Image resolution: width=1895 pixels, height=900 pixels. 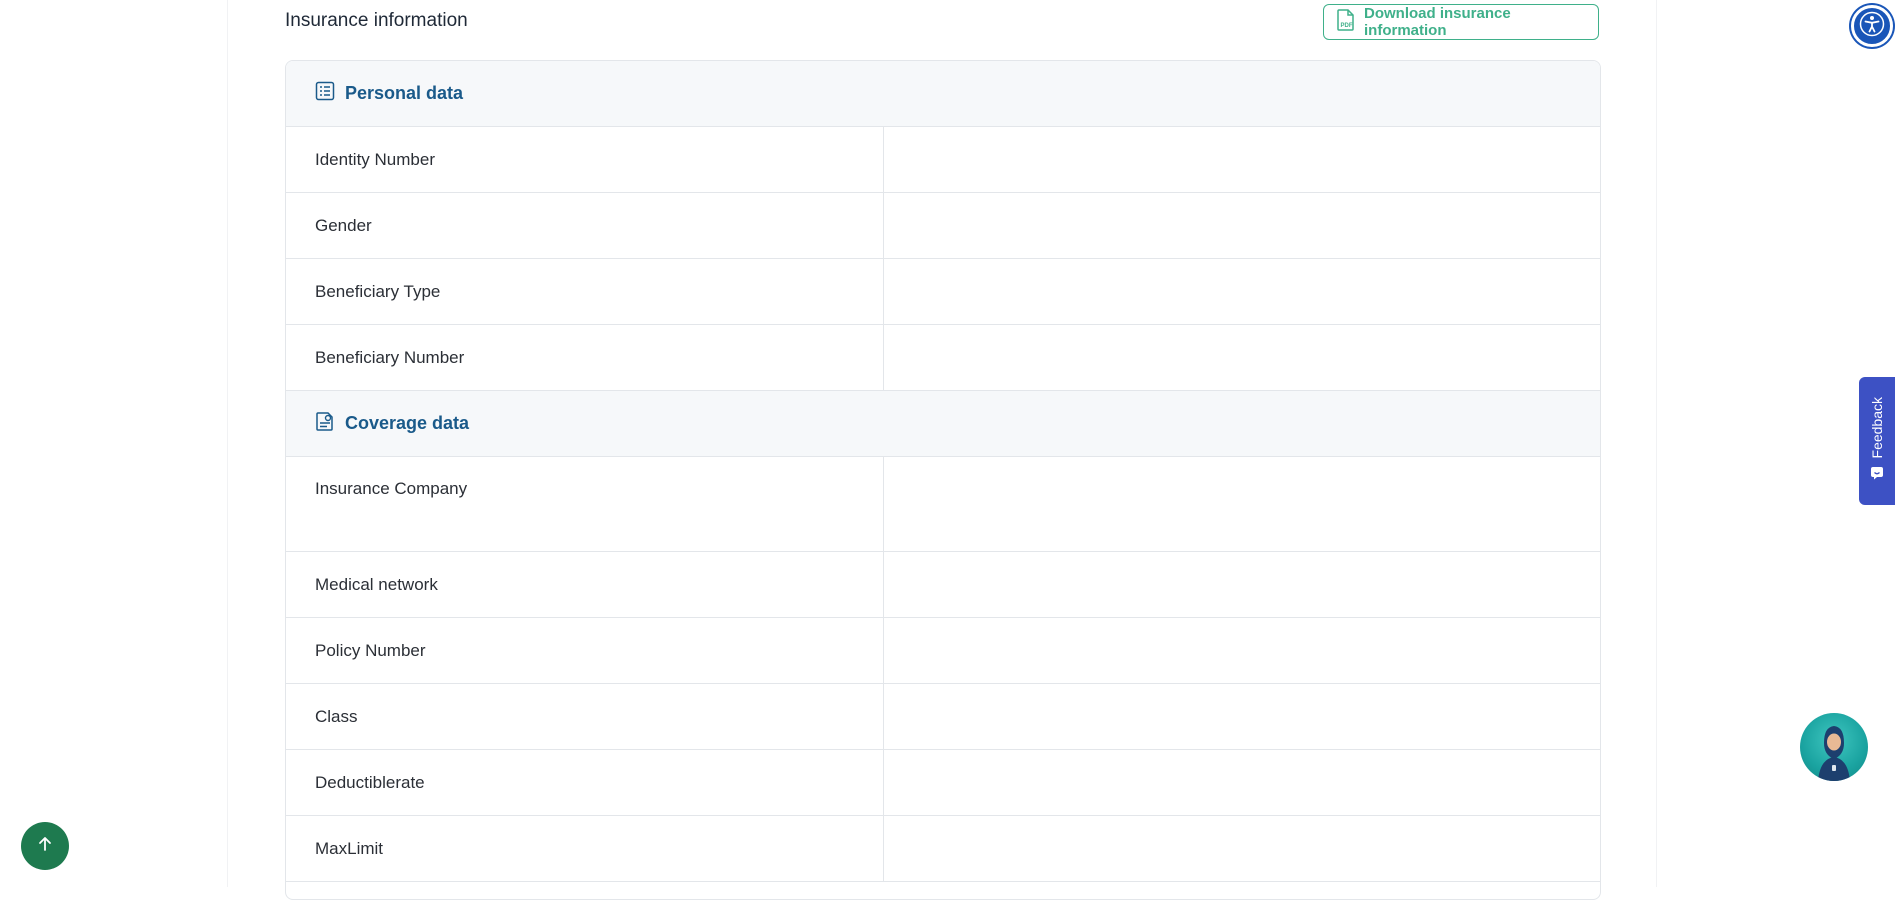 I want to click on row-label: Policy Number, so click(x=585, y=650).